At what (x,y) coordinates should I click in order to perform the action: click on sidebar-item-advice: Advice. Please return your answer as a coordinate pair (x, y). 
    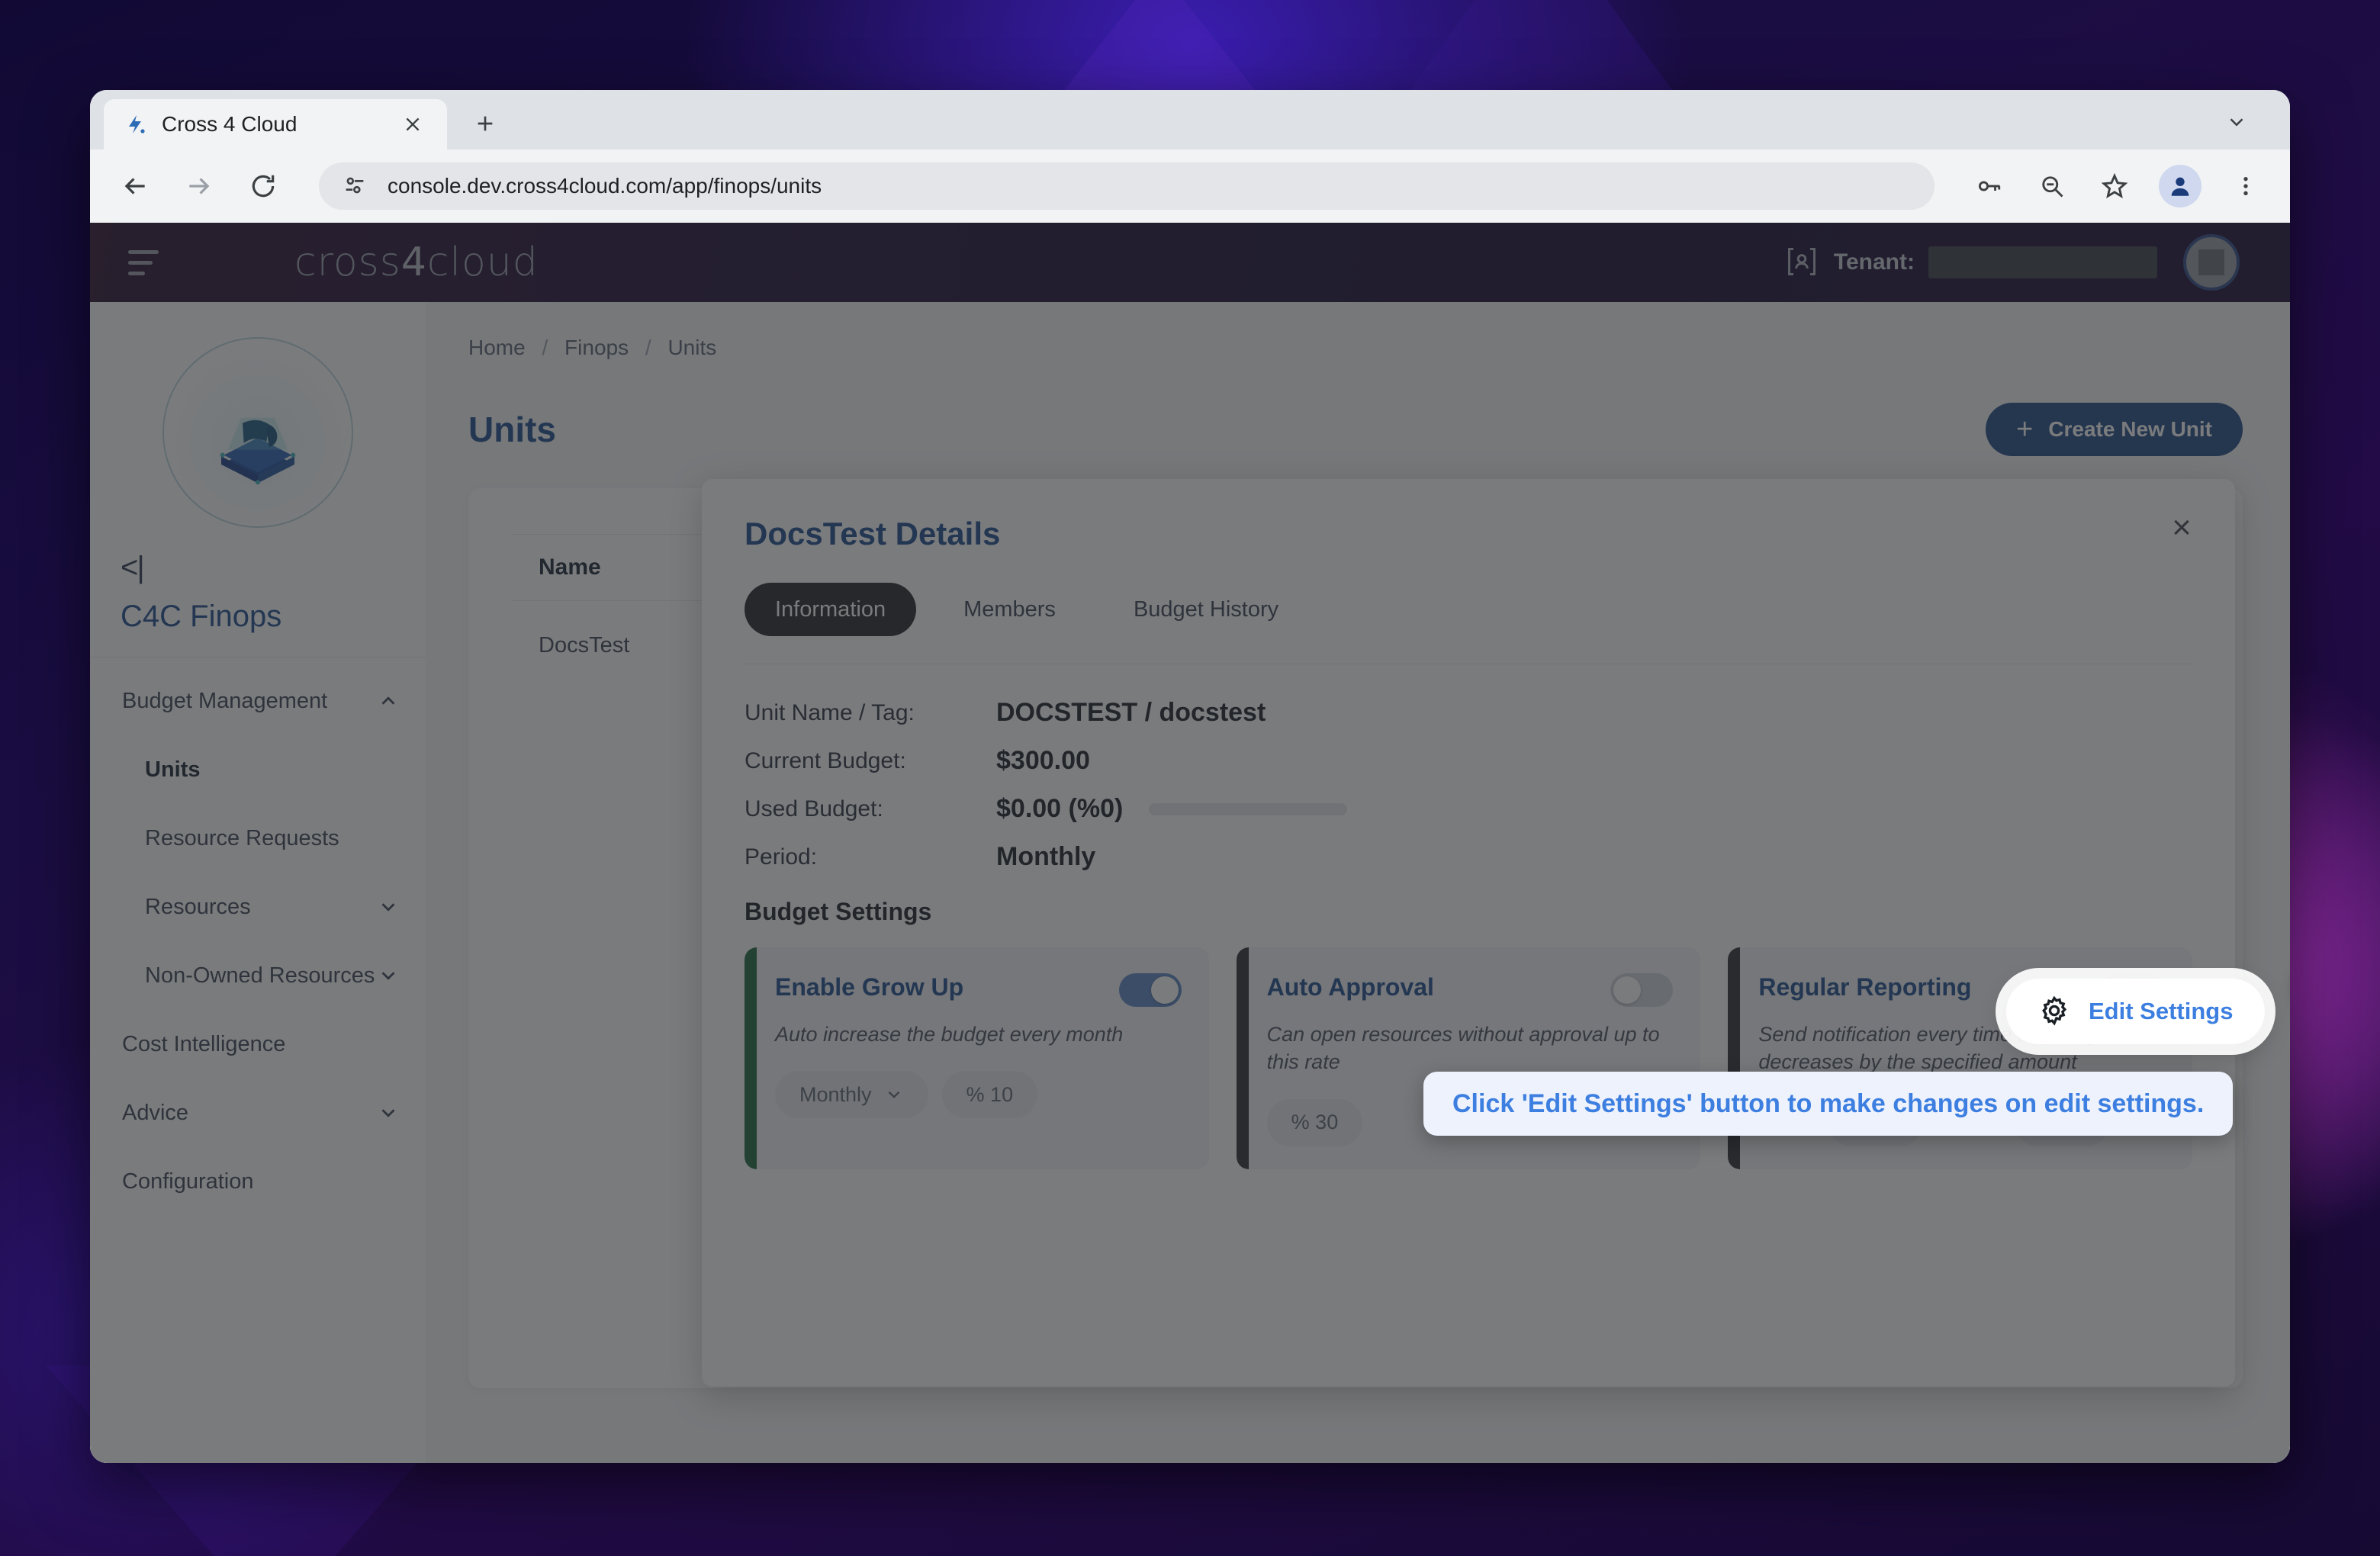
    Looking at the image, I should click on (258, 1113).